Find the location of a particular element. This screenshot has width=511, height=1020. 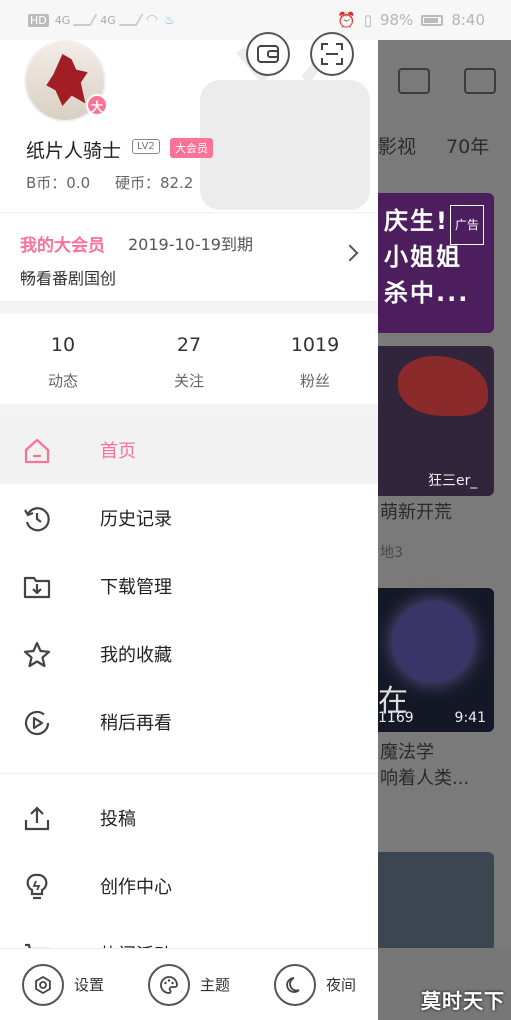

settings-label: 设置 is located at coordinates (88, 985).